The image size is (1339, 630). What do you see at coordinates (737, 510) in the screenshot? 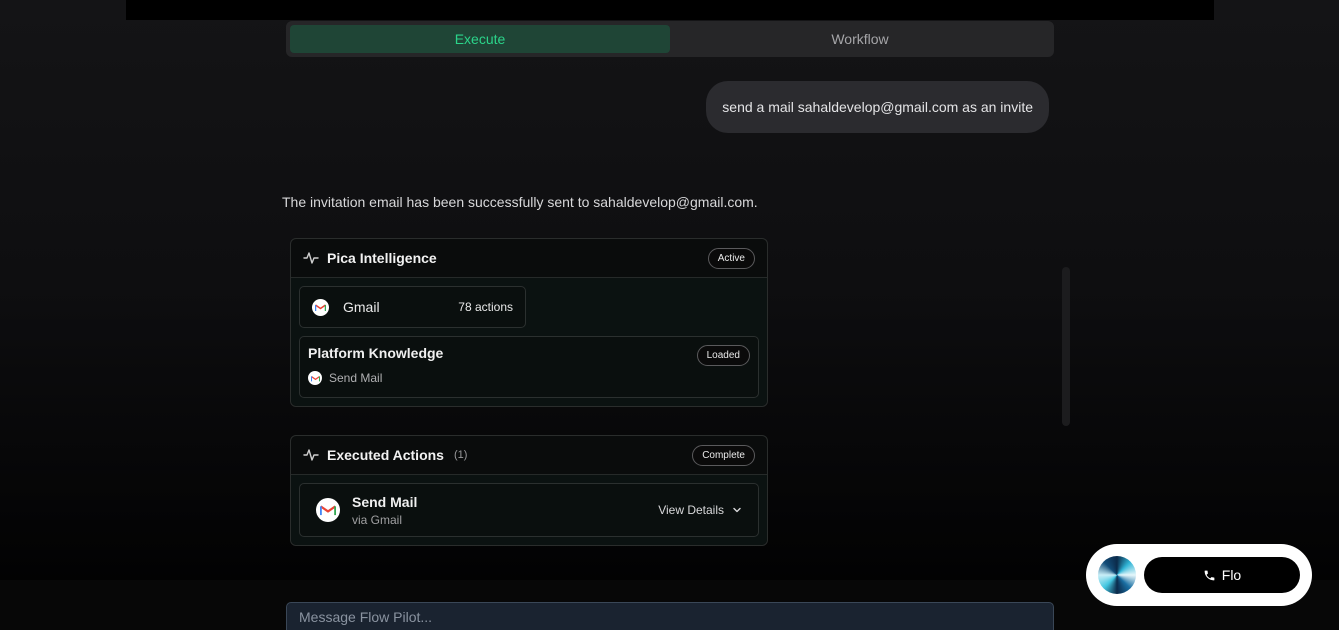
I see `chevron-down-icon` at bounding box center [737, 510].